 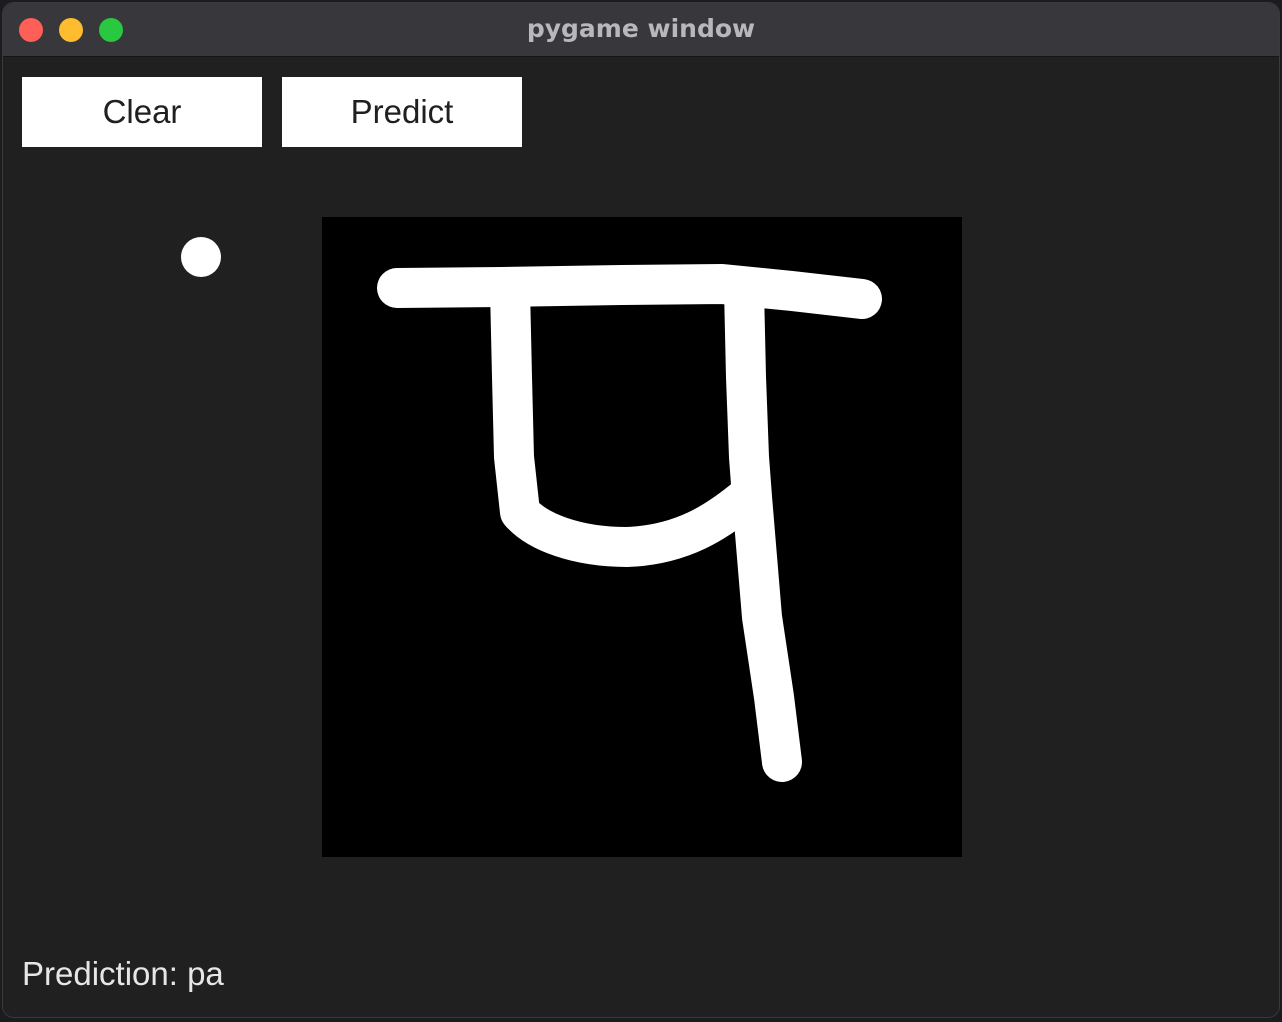 What do you see at coordinates (628, 418) in the screenshot?
I see `left-loop-stroke` at bounding box center [628, 418].